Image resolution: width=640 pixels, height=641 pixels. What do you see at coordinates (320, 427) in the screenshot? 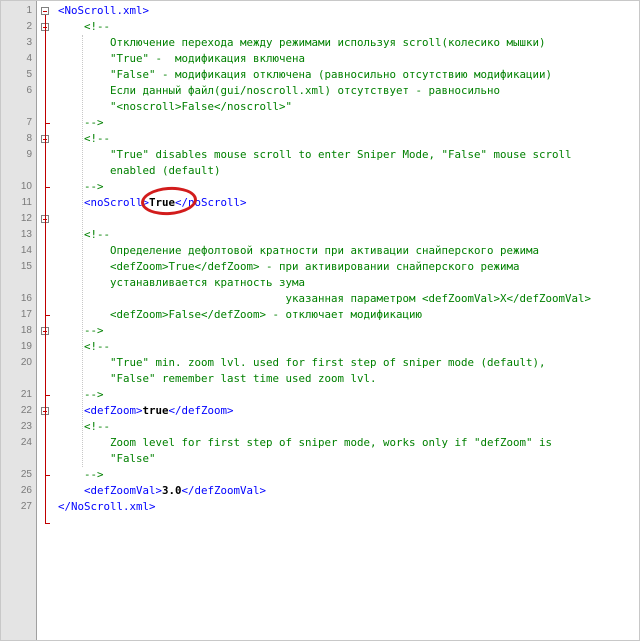
I see `code-line: 23 <!--` at bounding box center [320, 427].